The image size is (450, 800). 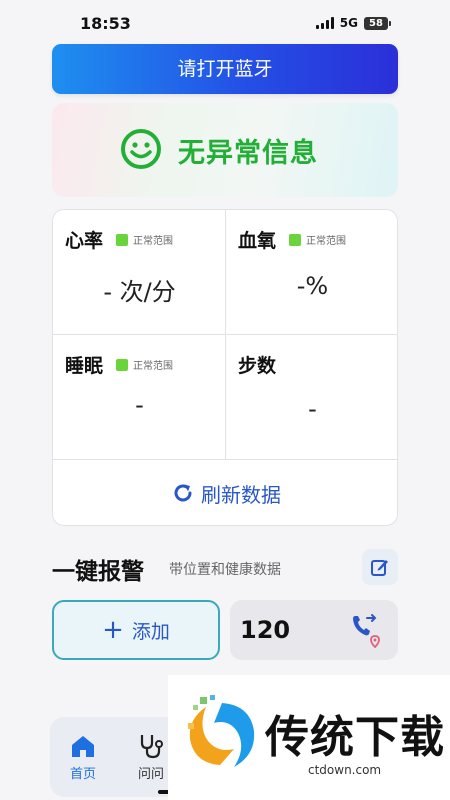 What do you see at coordinates (265, 630) in the screenshot?
I see `contact-number: 120` at bounding box center [265, 630].